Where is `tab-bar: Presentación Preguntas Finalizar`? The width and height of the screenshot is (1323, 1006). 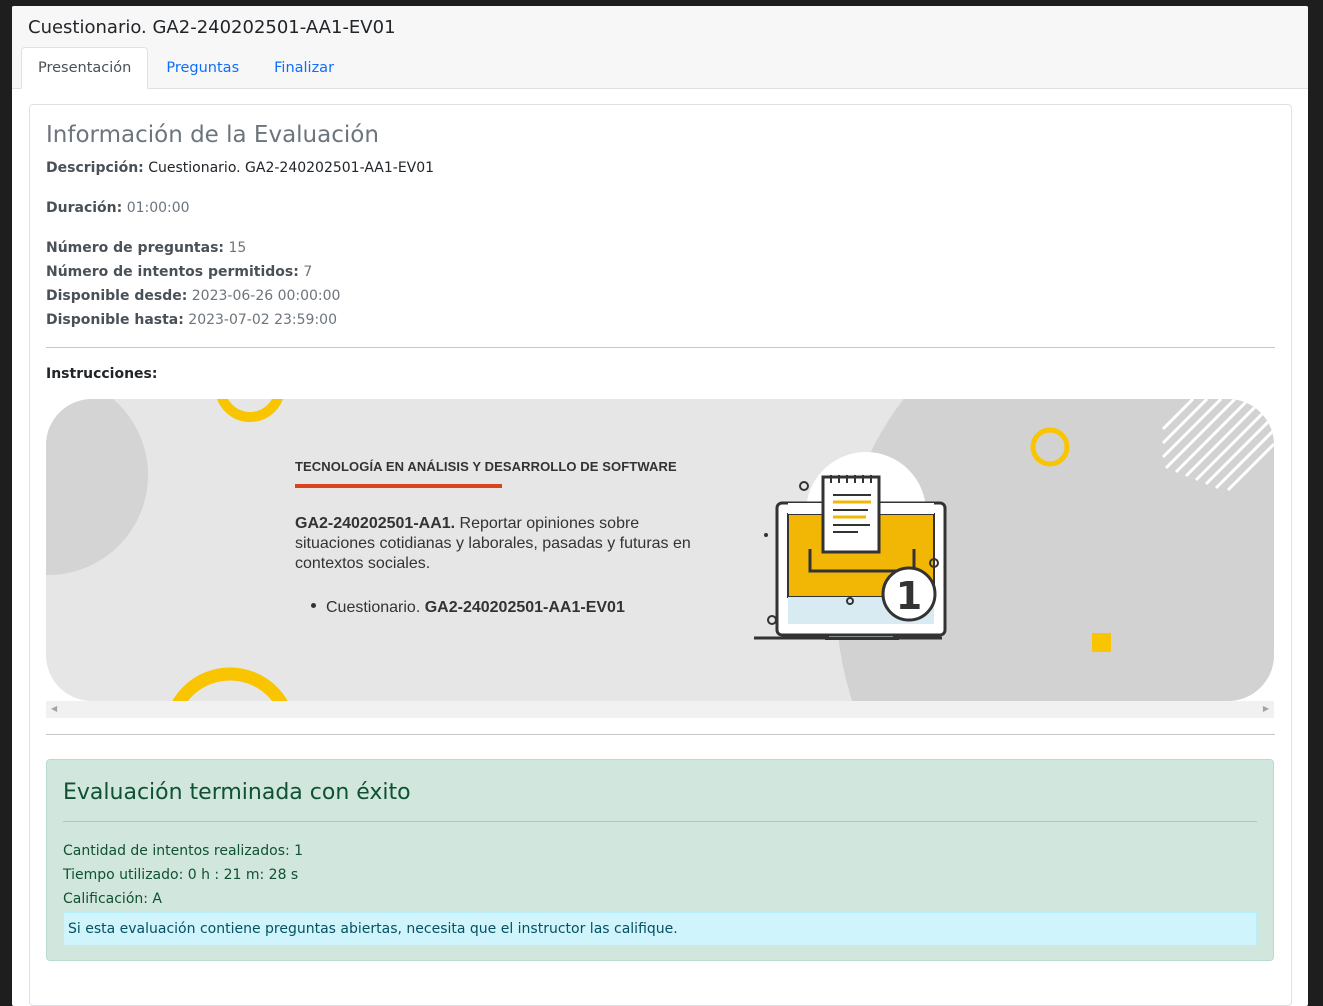
tab-bar: Presentación Preguntas Finalizar is located at coordinates (186, 68).